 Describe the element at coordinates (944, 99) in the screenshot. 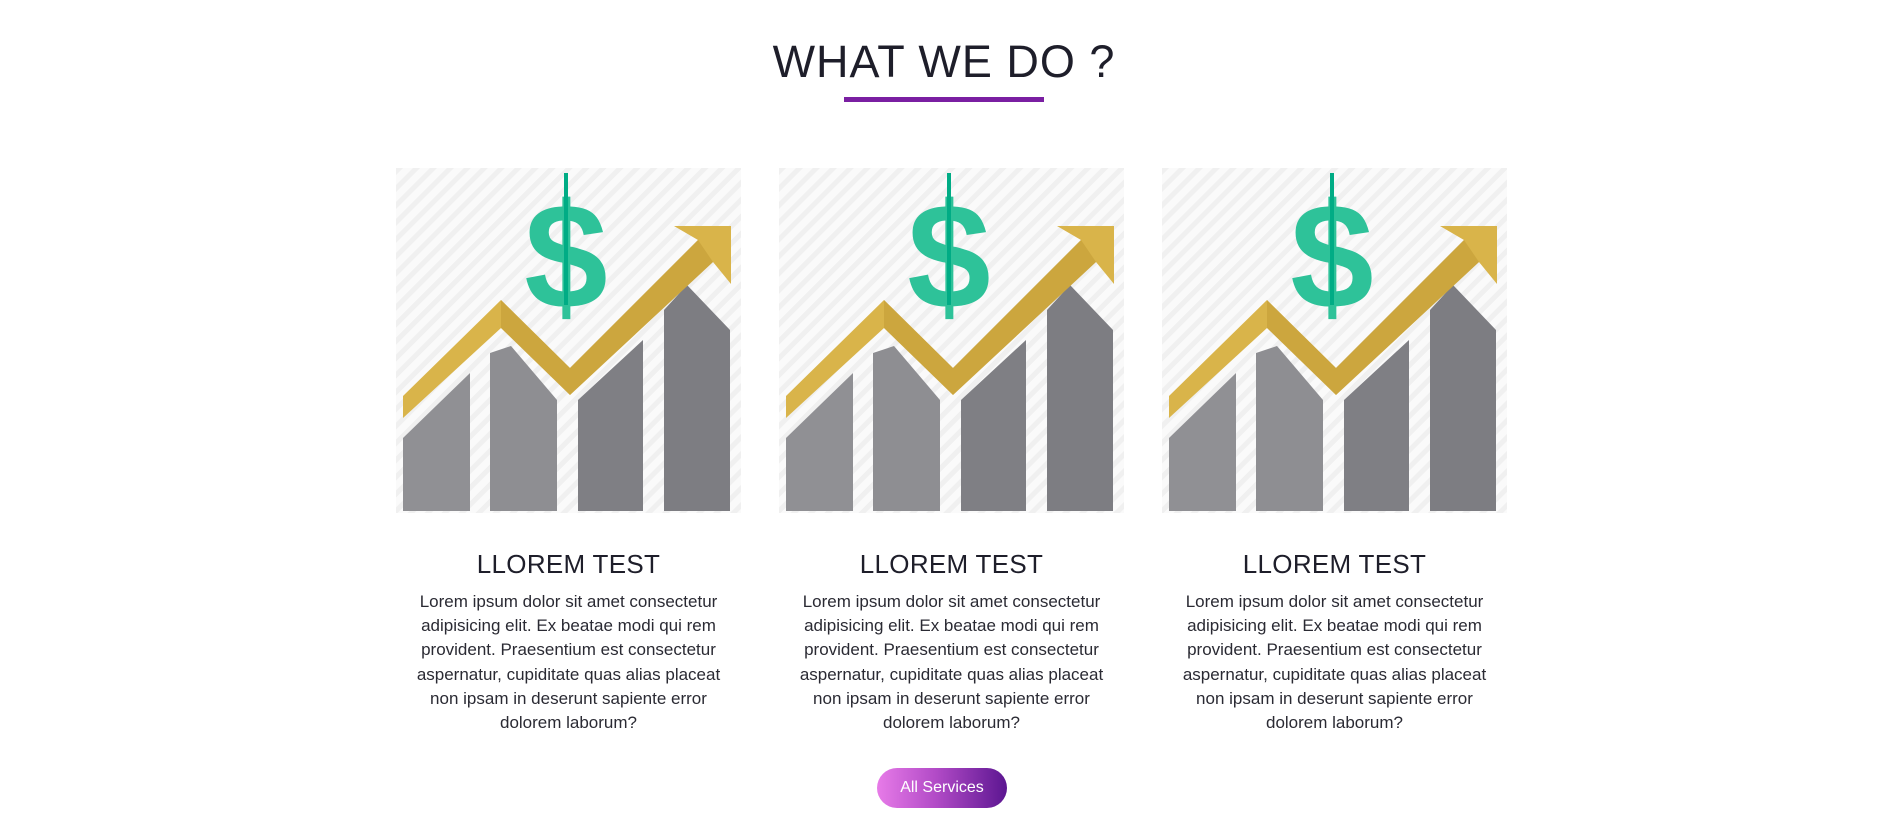

I see `title-underline` at that location.